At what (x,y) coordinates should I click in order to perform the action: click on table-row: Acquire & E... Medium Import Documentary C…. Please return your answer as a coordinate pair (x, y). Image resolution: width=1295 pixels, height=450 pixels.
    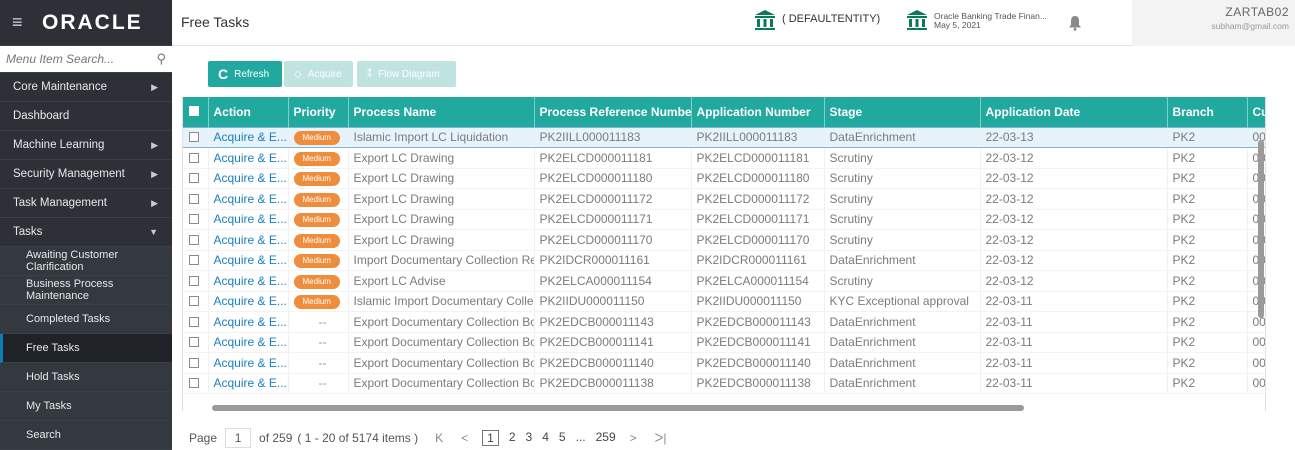
    Looking at the image, I should click on (724, 260).